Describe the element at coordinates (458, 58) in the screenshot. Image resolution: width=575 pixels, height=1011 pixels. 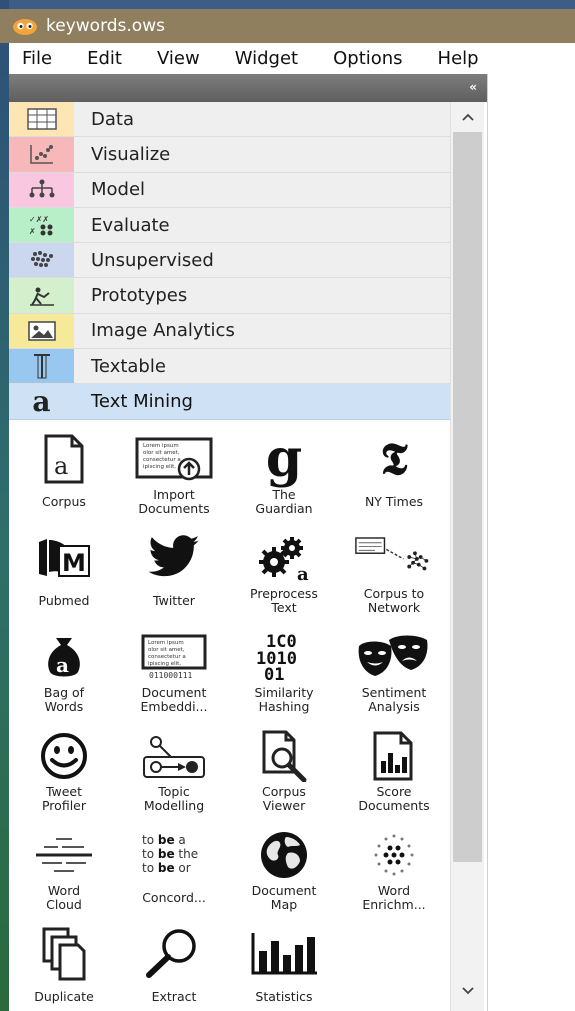
I see `menu-help: Help` at that location.